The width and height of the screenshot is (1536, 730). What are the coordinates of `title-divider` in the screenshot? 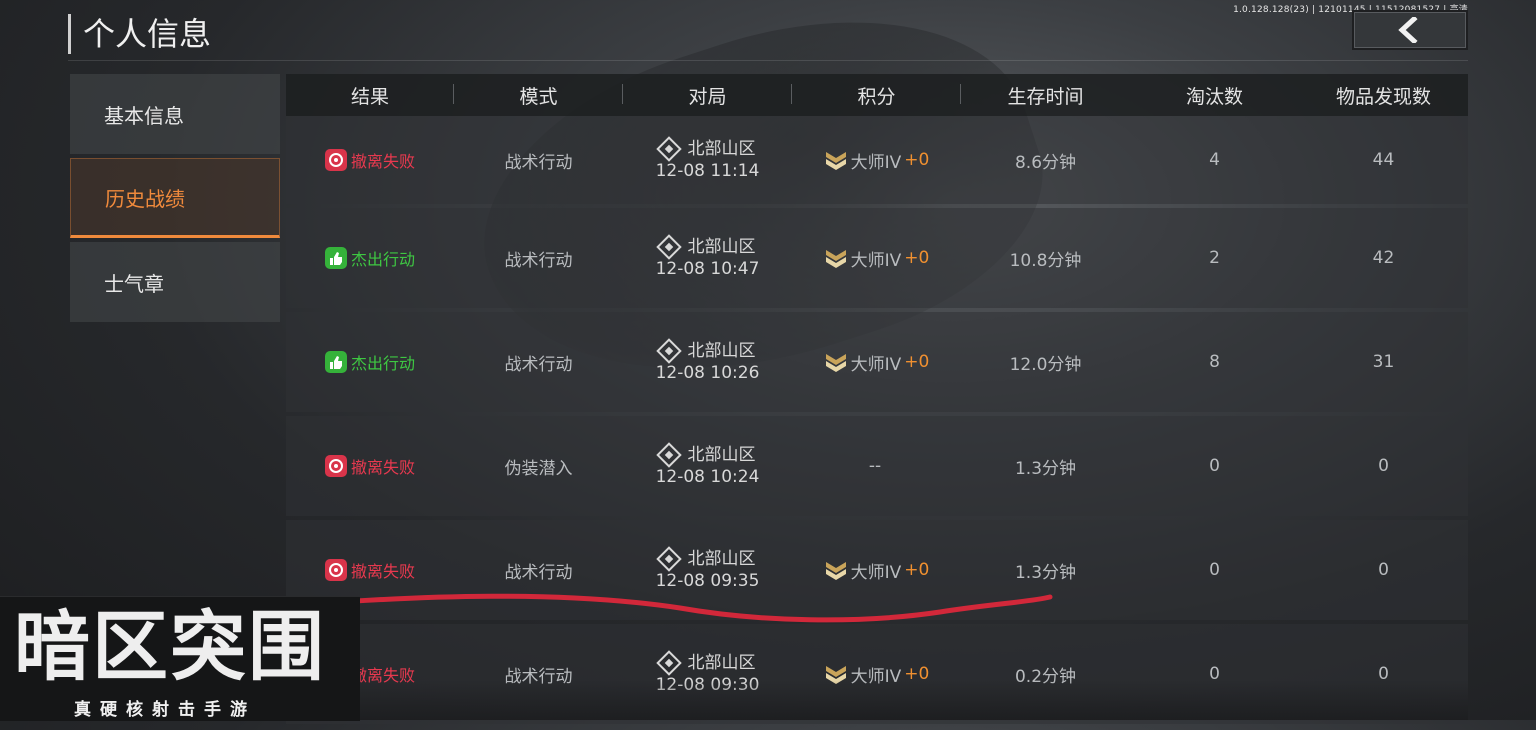 It's located at (768, 60).